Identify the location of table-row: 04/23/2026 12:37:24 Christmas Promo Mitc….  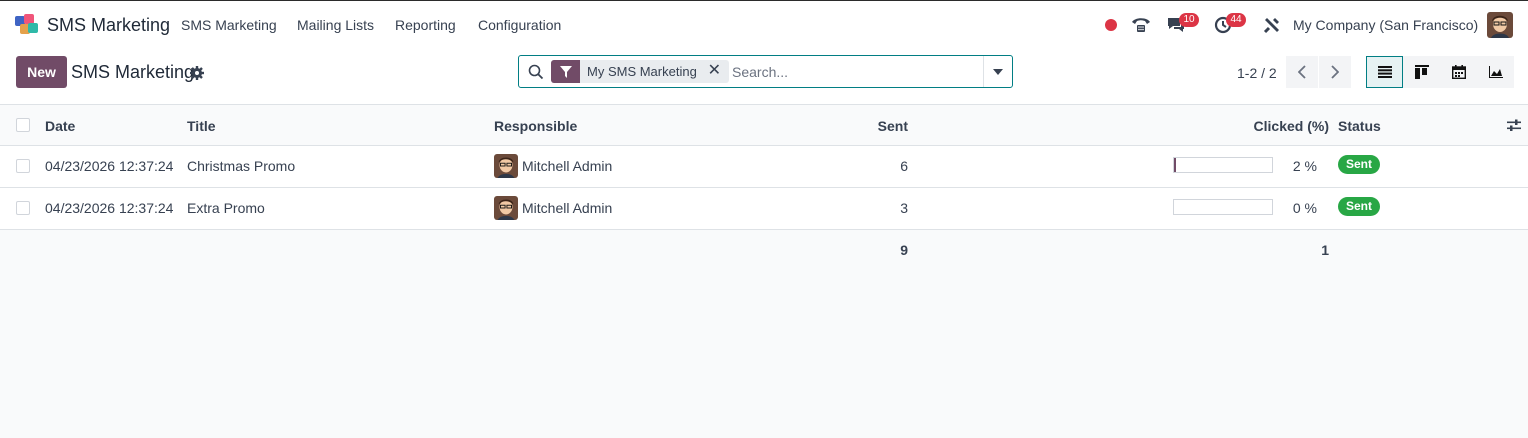
(764, 167).